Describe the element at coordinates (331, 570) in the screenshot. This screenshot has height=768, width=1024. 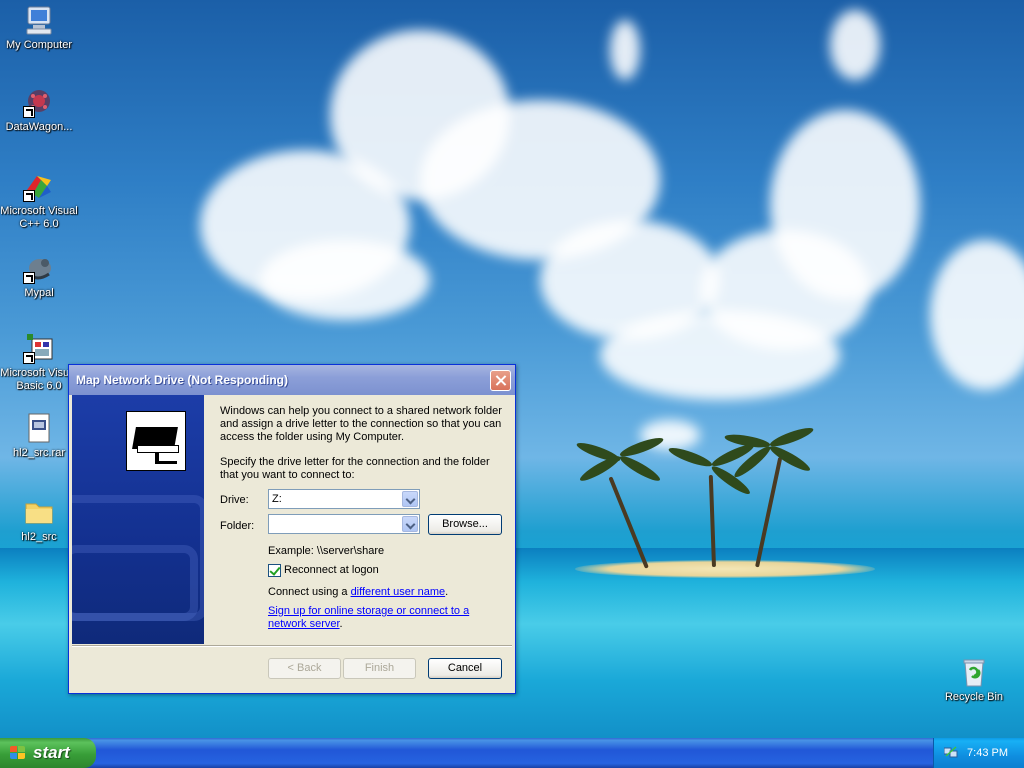
I see `reconnect-label: Reconnect at logon` at that location.